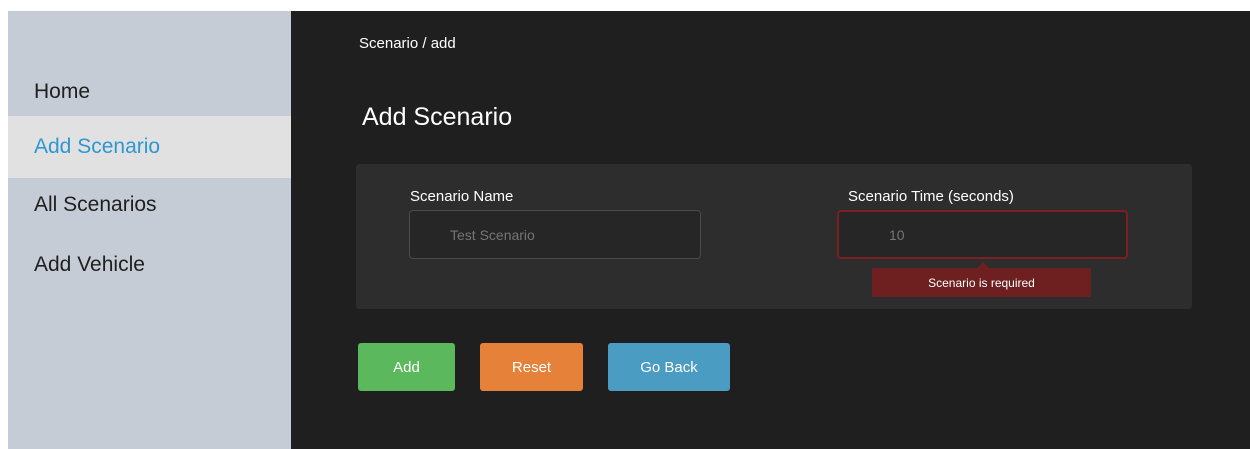 This screenshot has width=1250, height=449. Describe the element at coordinates (149, 147) in the screenshot. I see `sidebar-item-add-scenario: Add Scenario` at that location.